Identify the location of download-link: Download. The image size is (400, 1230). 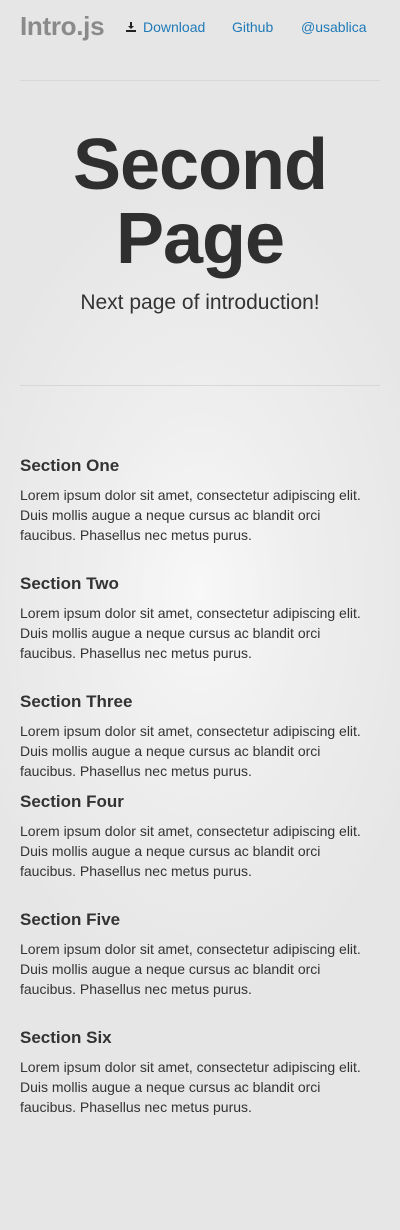
(165, 27).